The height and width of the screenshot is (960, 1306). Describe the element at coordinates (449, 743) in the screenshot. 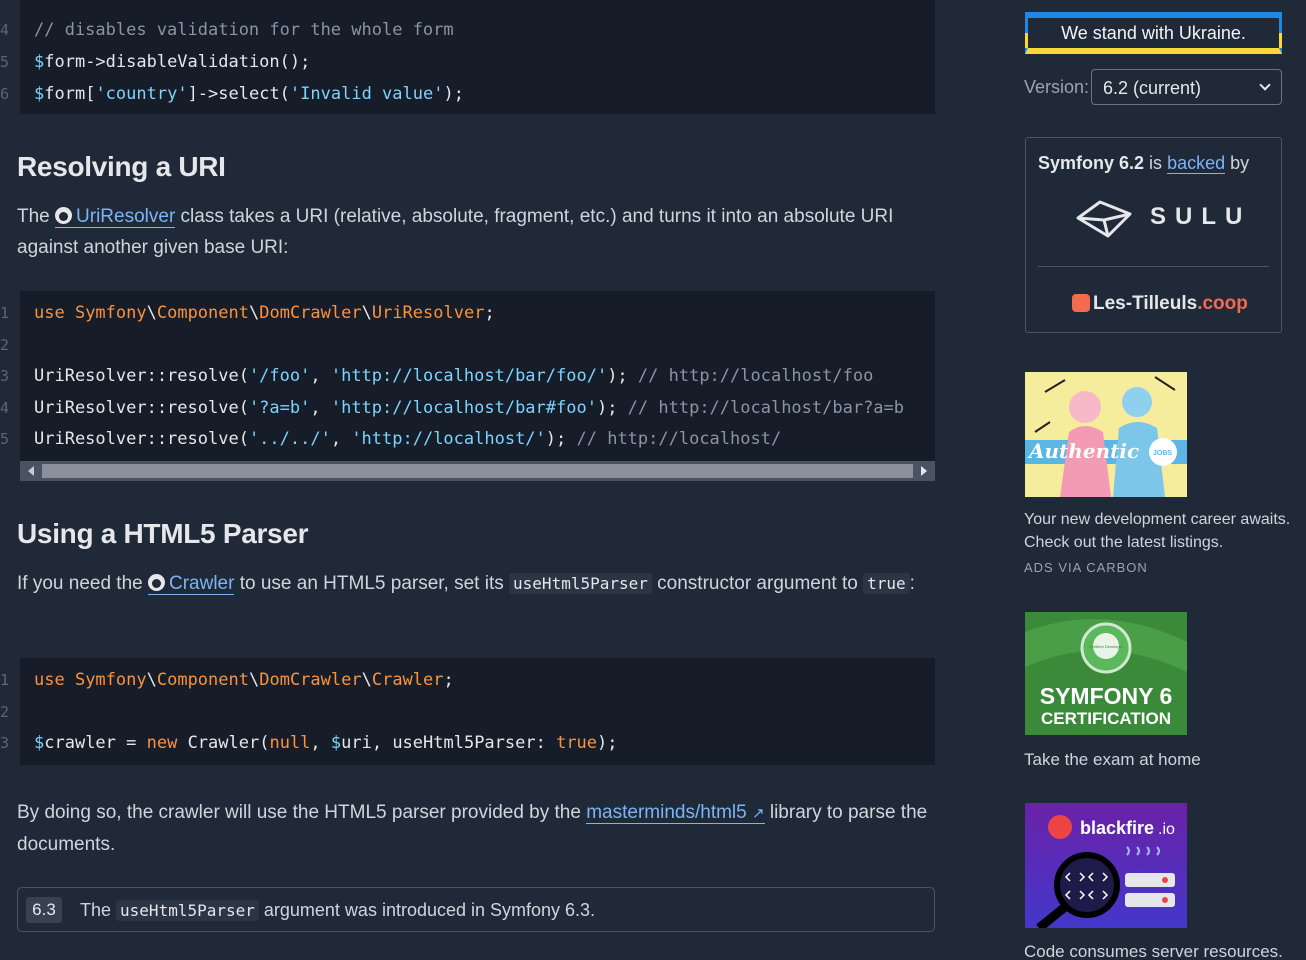

I see `code-token: uri, useHtml5Parser:` at that location.